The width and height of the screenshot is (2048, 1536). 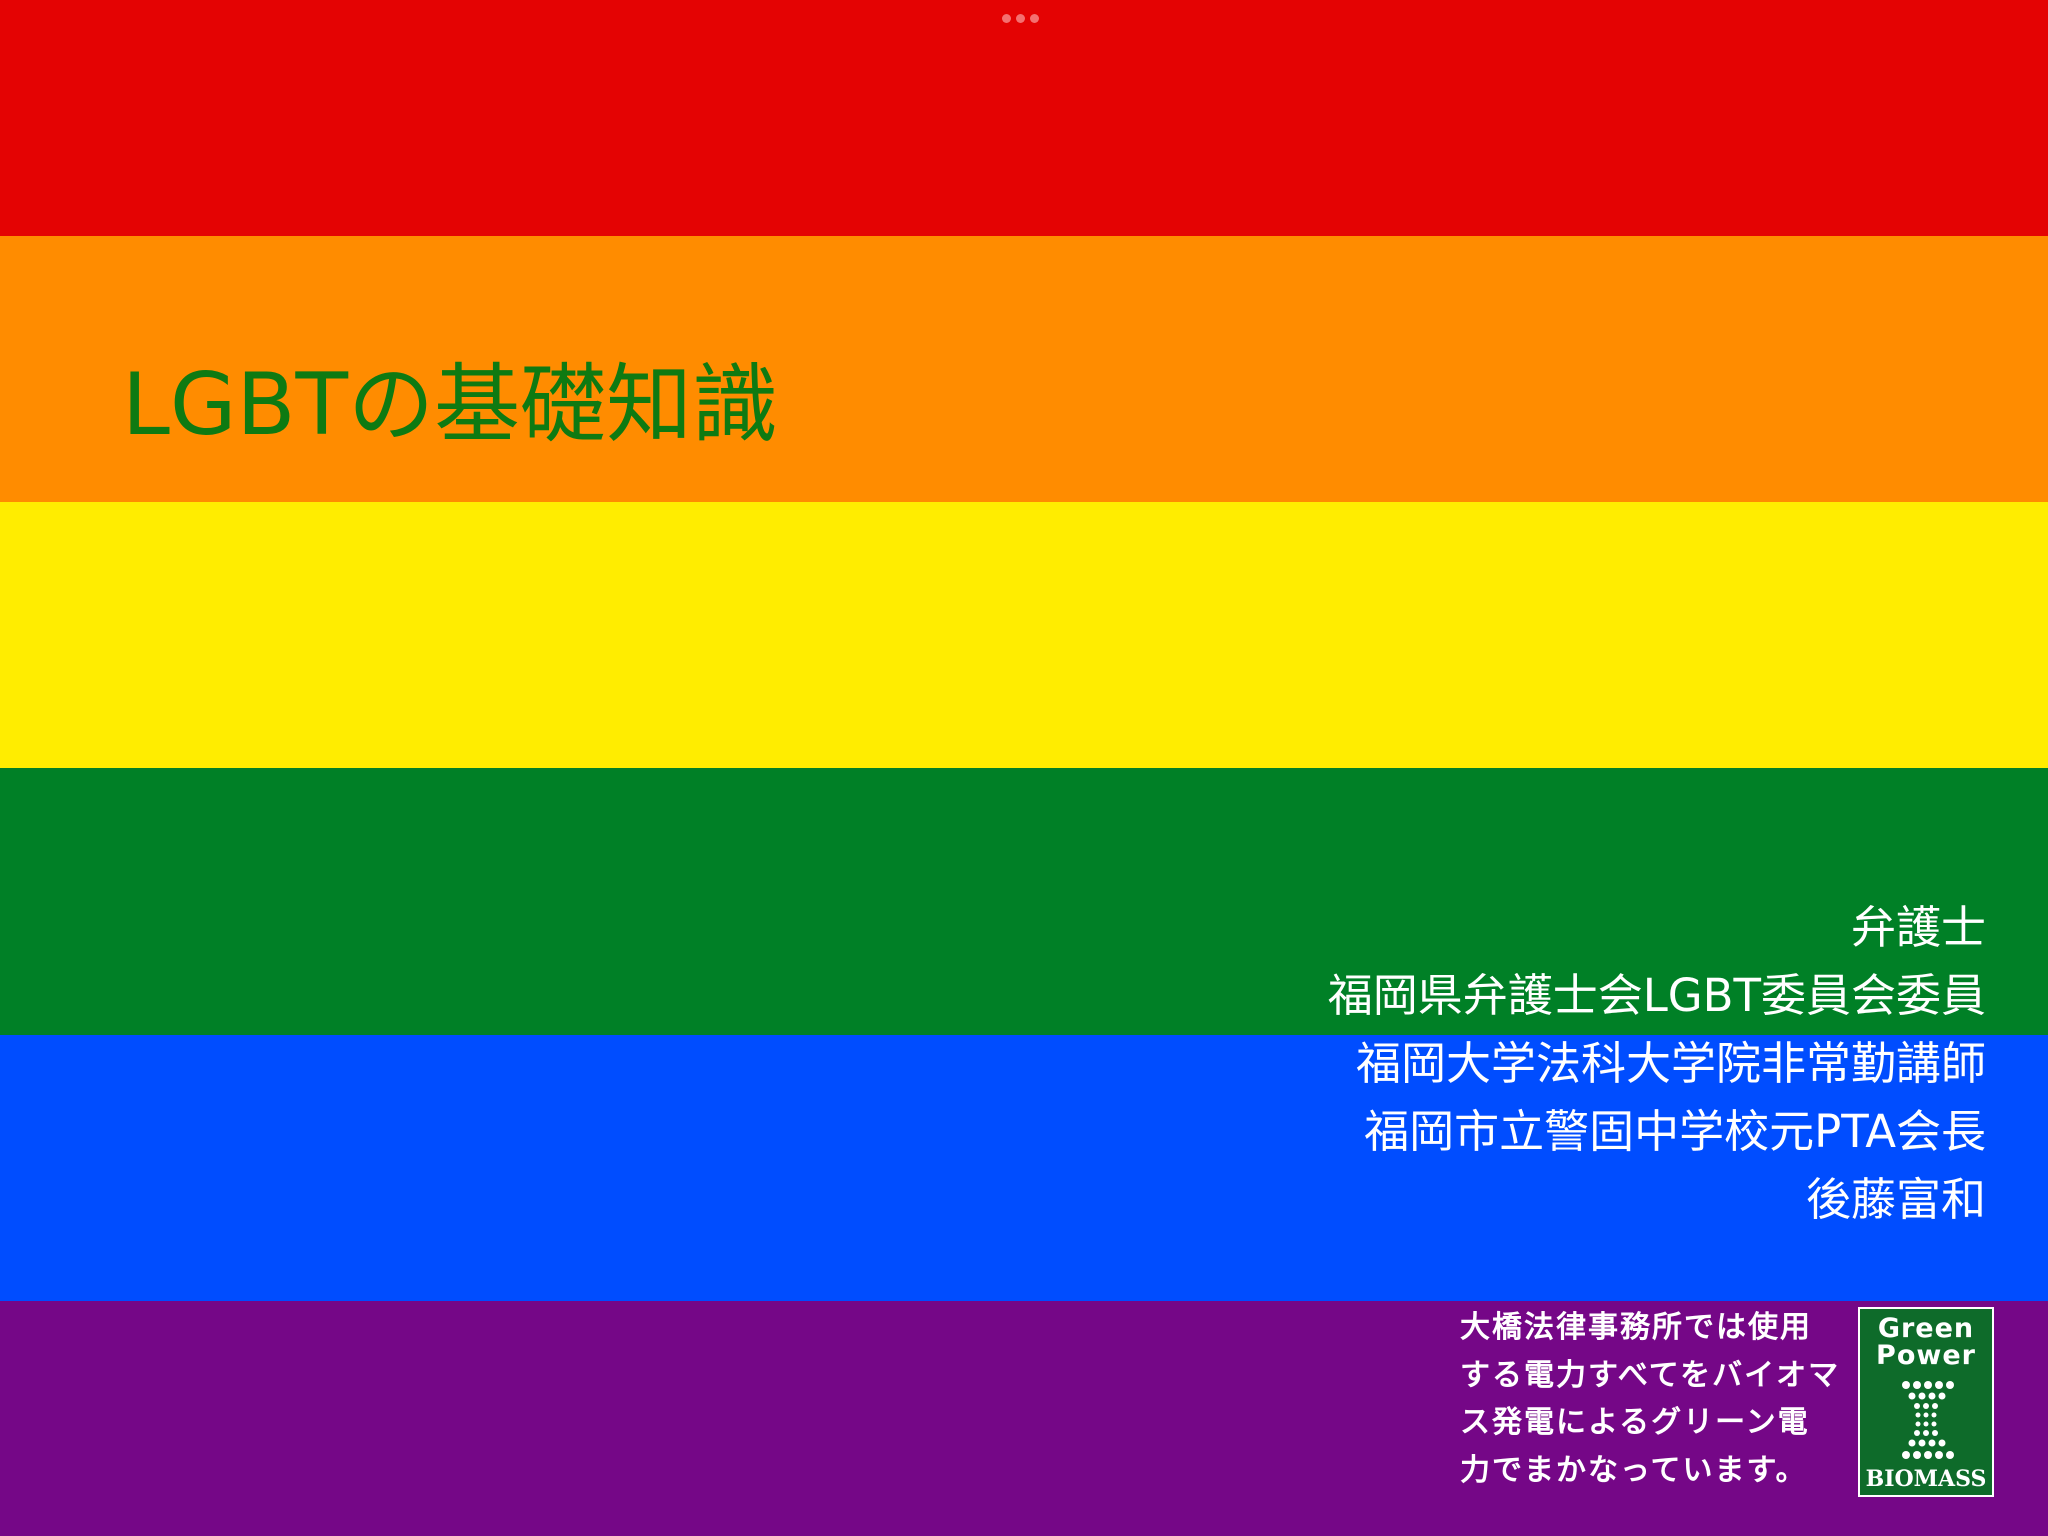 What do you see at coordinates (1918, 927) in the screenshot?
I see `author-line: 弁護士` at bounding box center [1918, 927].